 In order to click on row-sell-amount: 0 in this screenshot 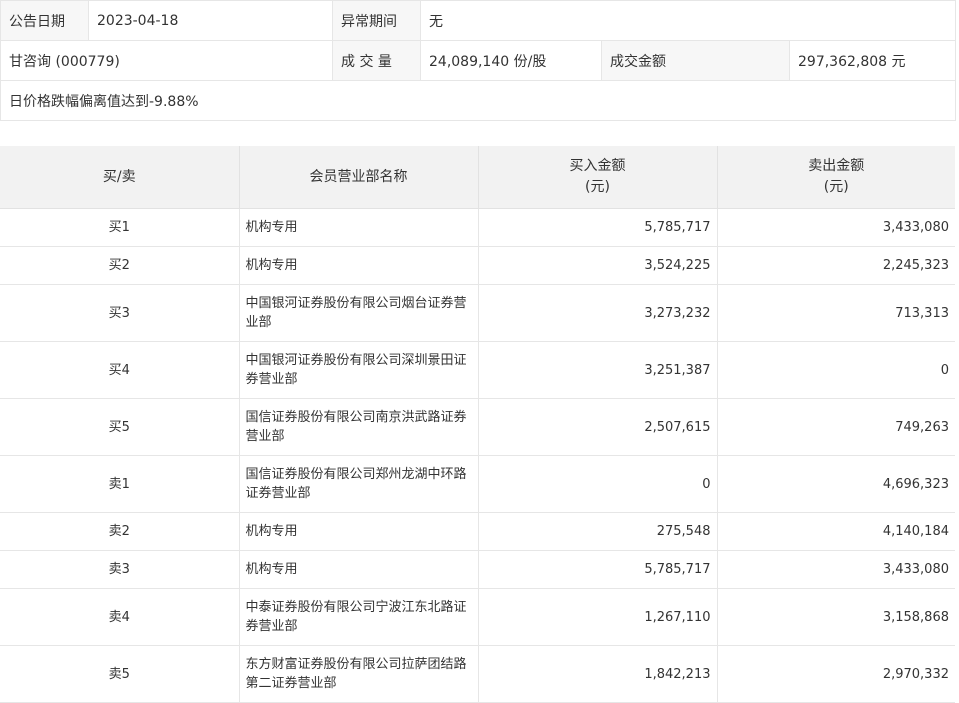, I will do `click(836, 370)`.